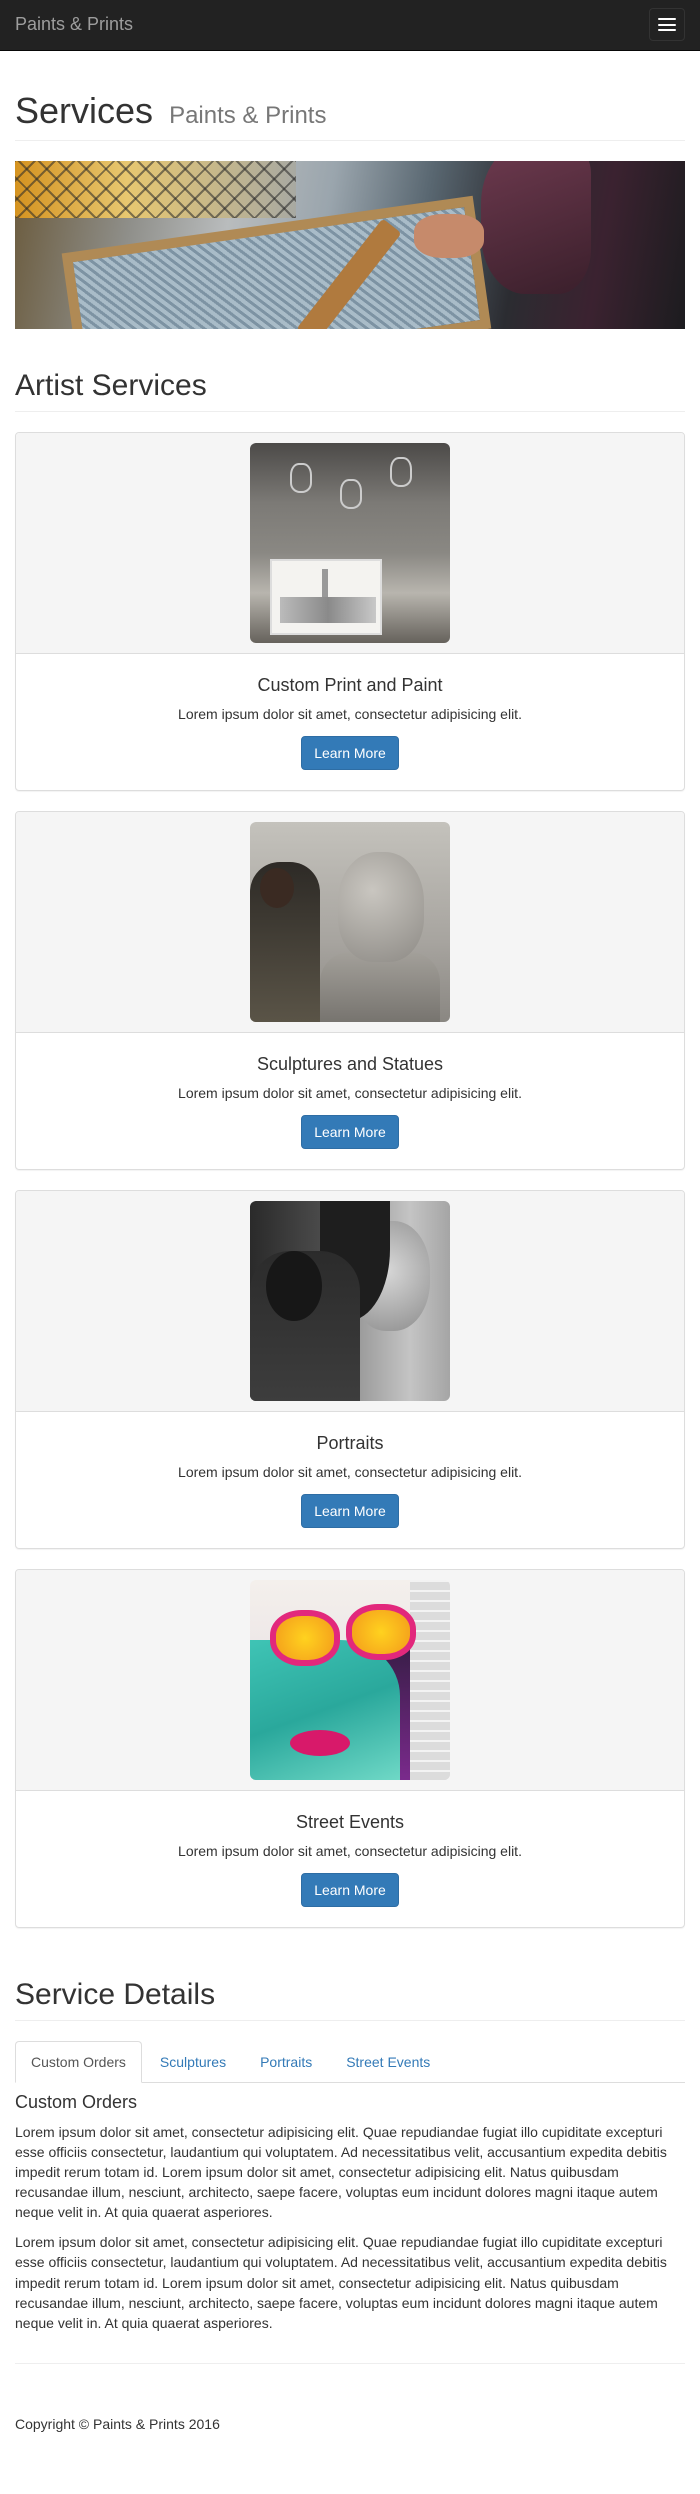 The height and width of the screenshot is (2494, 700). I want to click on page-header: Services Paints & Prints, so click(350, 116).